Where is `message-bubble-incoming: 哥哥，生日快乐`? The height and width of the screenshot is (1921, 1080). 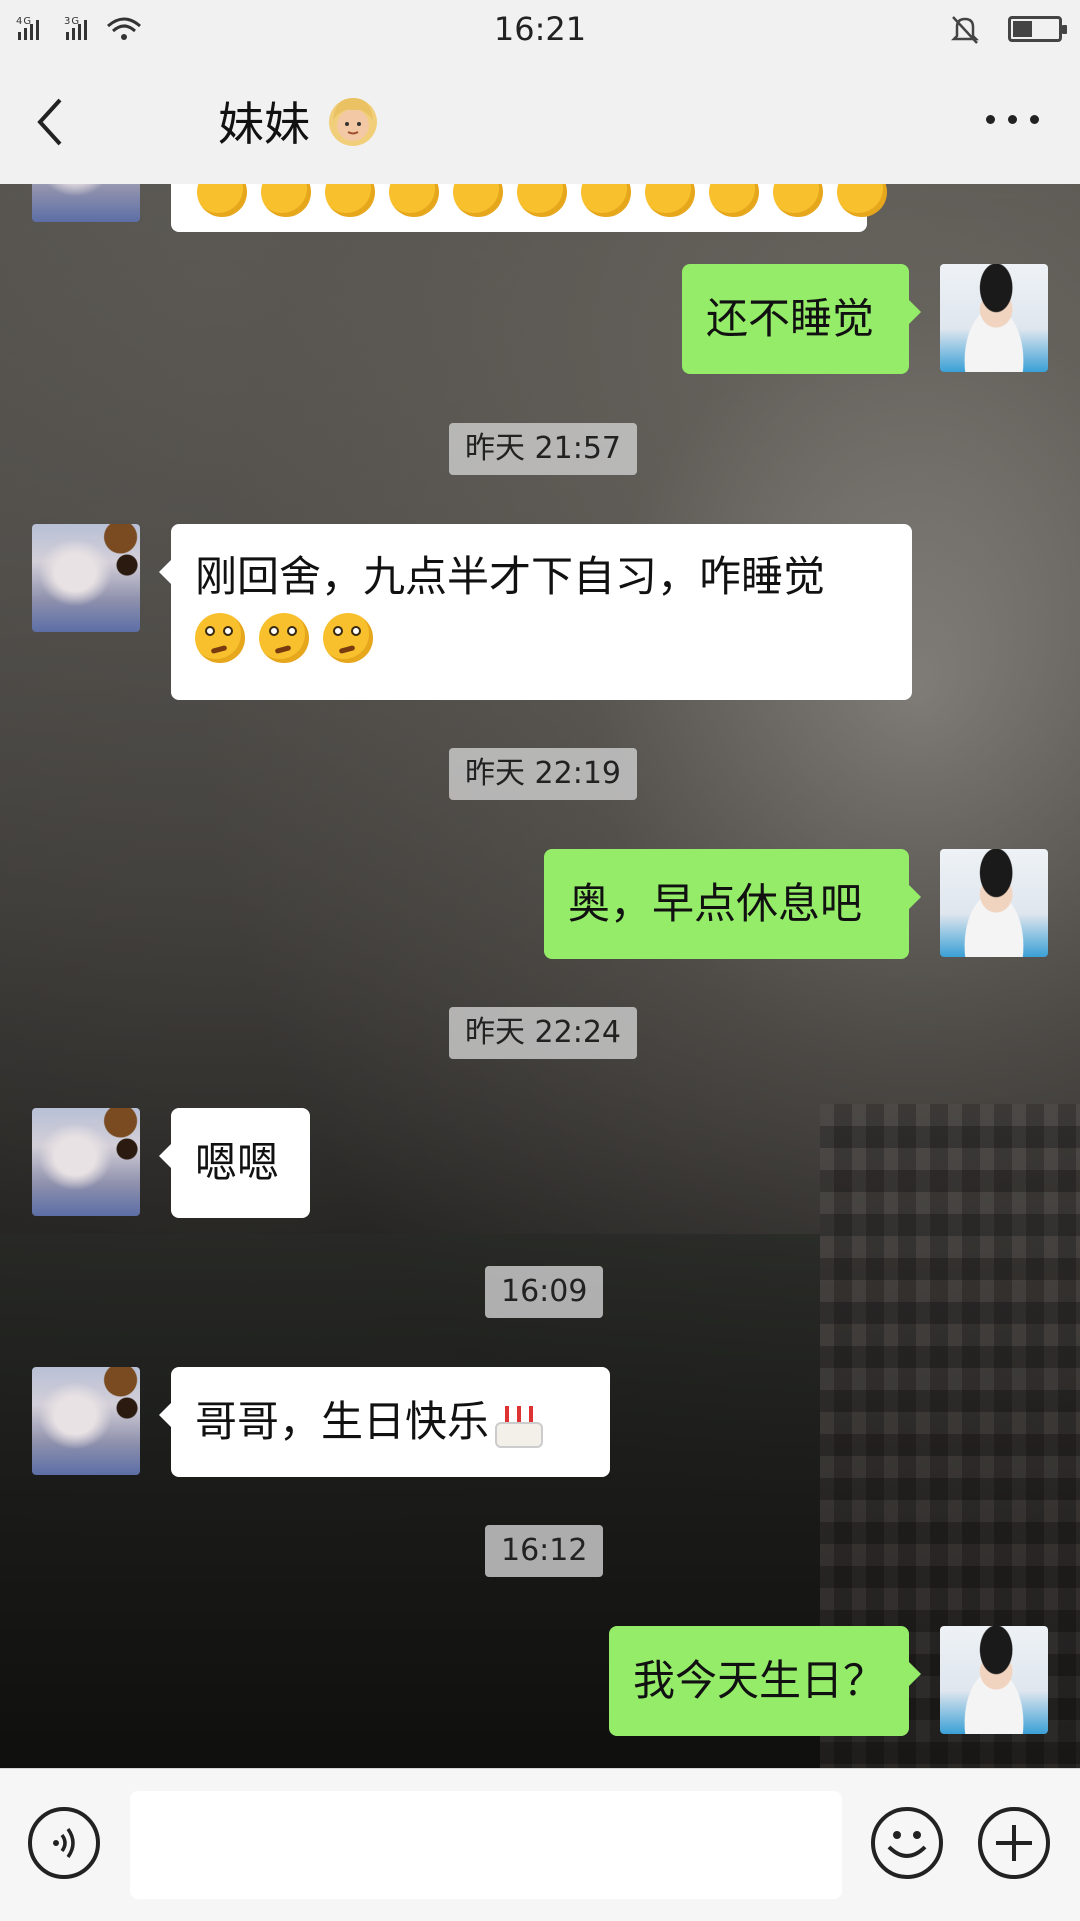
message-bubble-incoming: 哥哥，生日快乐 is located at coordinates (384, 1422).